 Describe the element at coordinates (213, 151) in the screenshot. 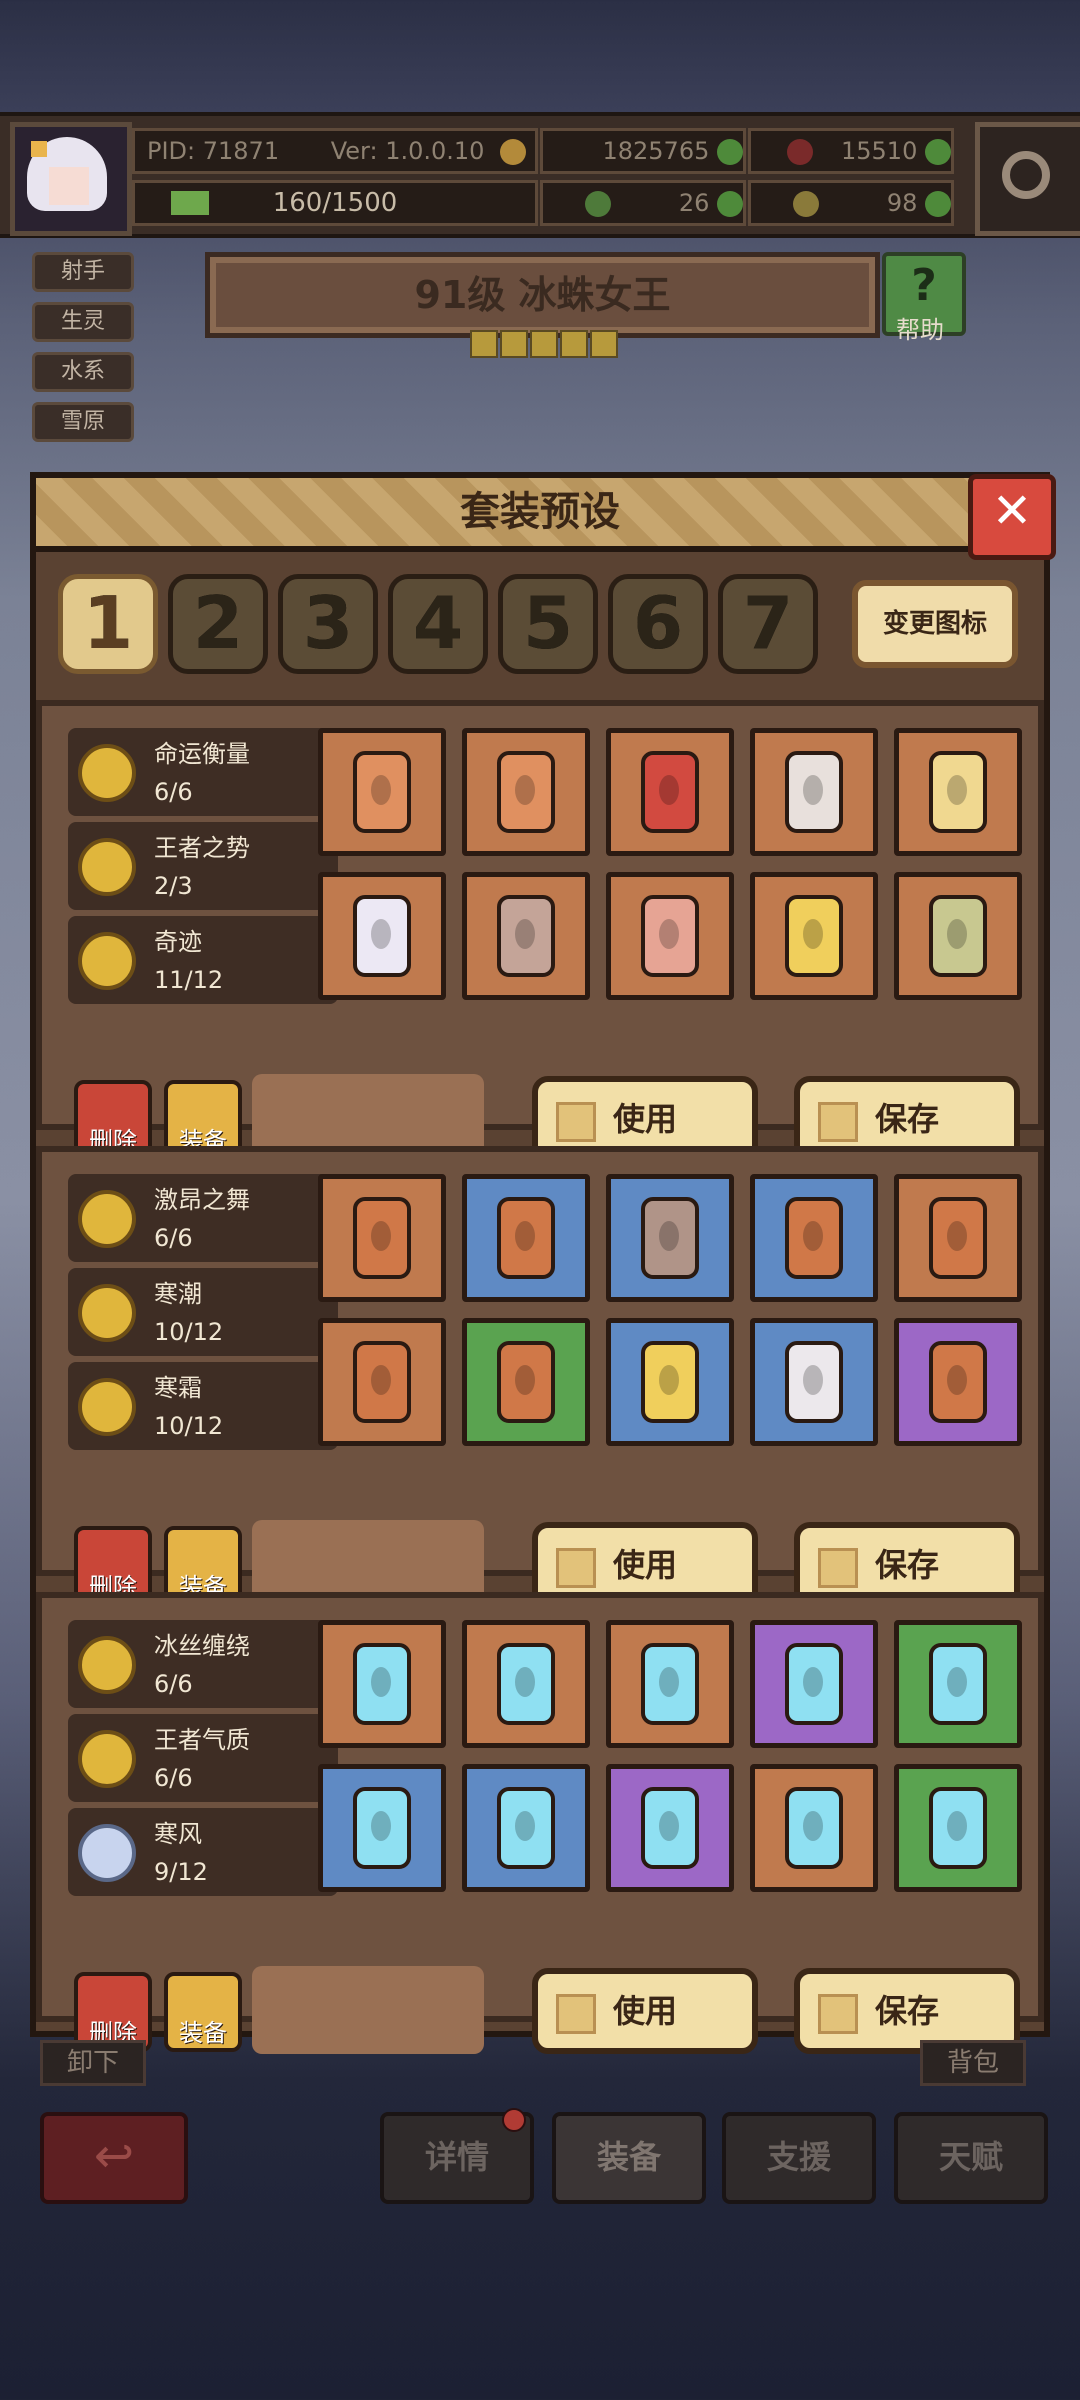

I see `pid-label: PID: 71871` at that location.